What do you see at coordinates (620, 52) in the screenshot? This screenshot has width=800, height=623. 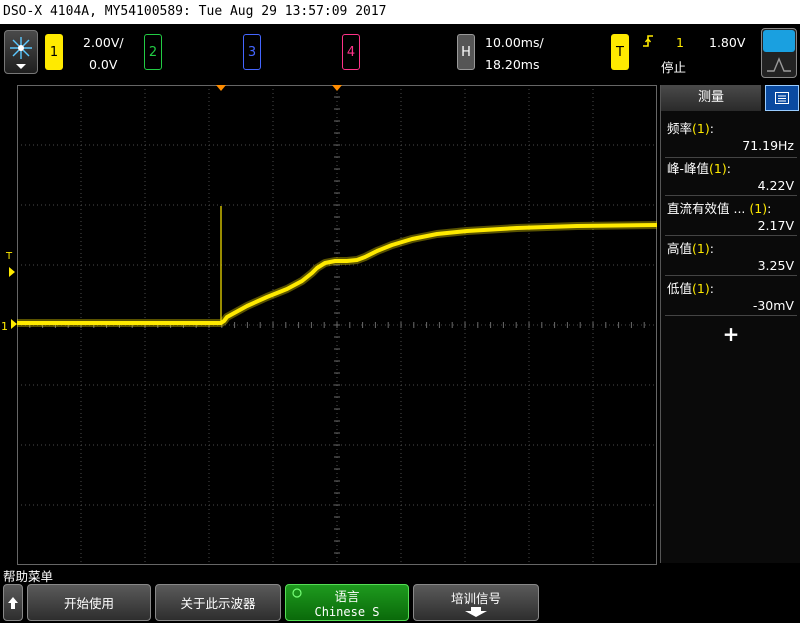 I see `trigger-button: T` at bounding box center [620, 52].